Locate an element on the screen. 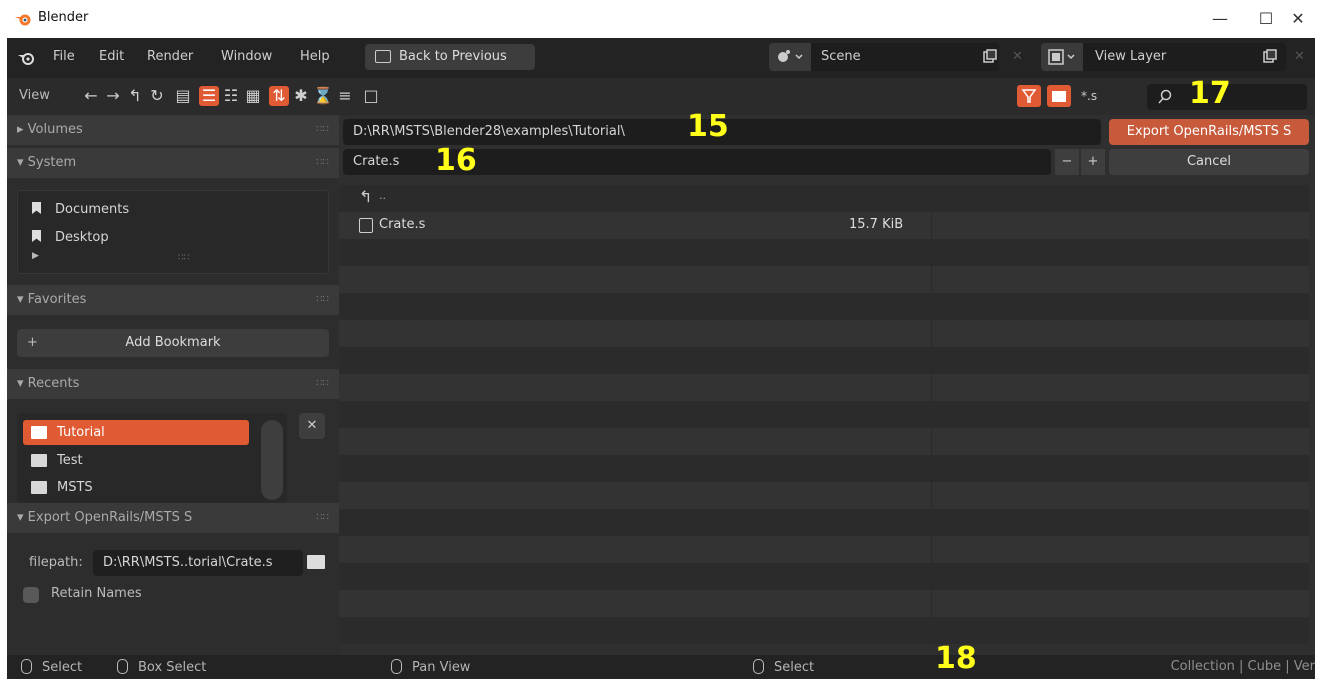 This screenshot has height=679, width=1322. forward-arrow-icon: → is located at coordinates (113, 96).